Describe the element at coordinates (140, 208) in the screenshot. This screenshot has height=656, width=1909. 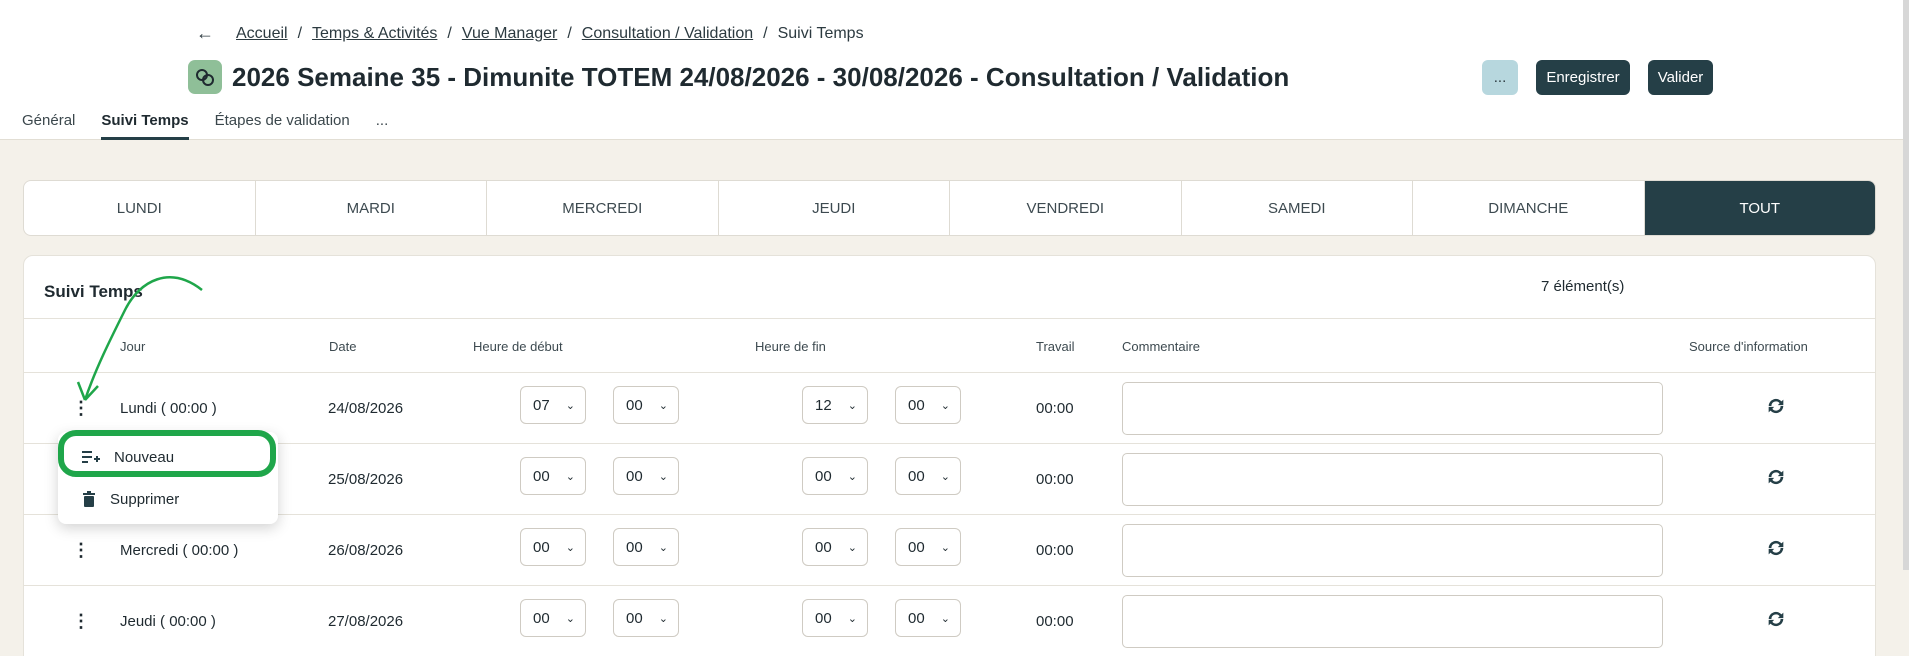
I see `day-lundi: LUNDI` at that location.